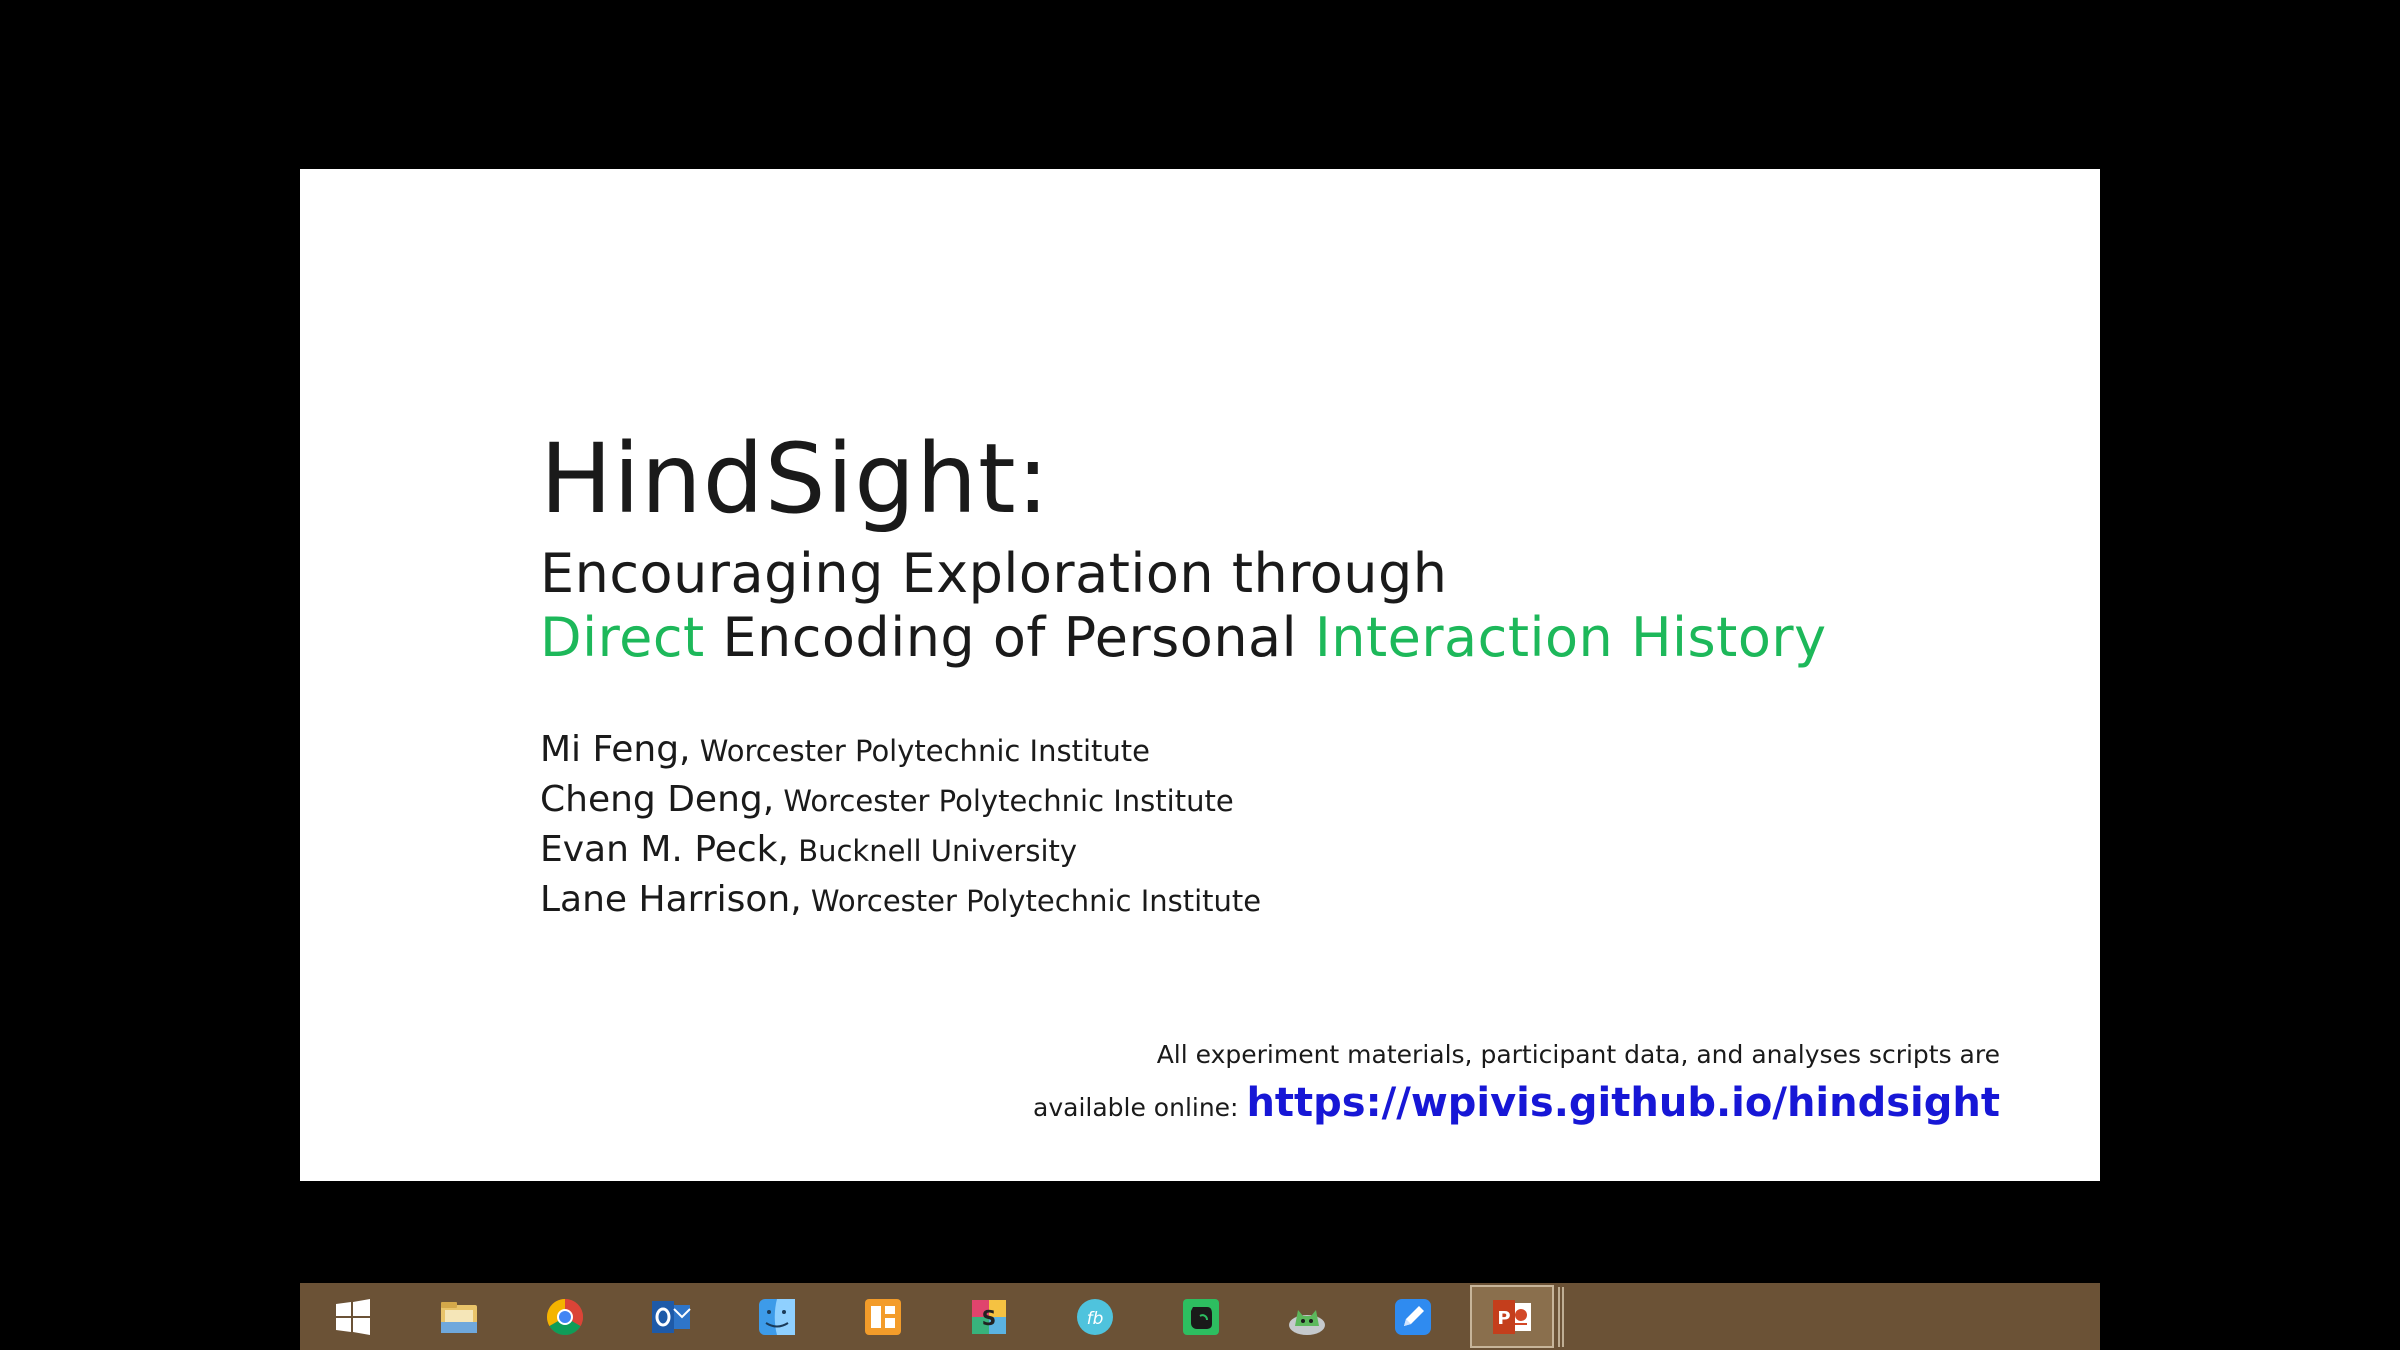 This screenshot has width=2400, height=1350. Describe the element at coordinates (1095, 1319) in the screenshot. I see `svg-text: fb` at that location.